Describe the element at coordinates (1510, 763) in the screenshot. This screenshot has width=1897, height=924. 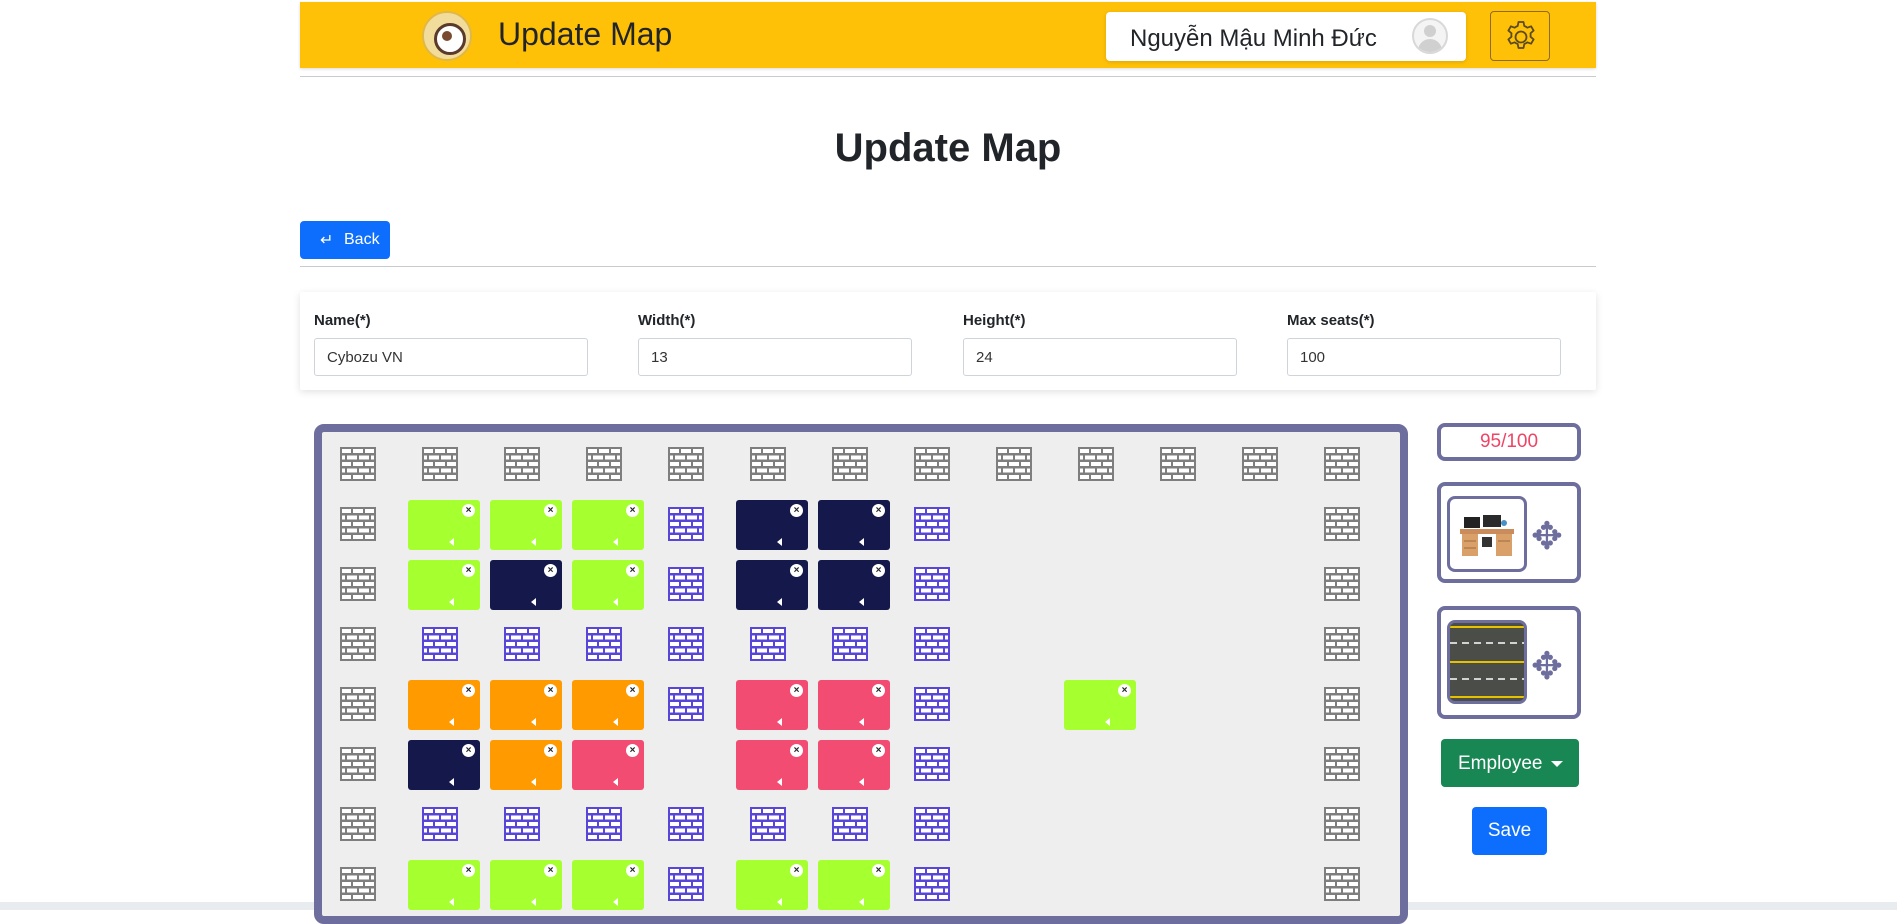
I see `employee-dropdown: Employee` at that location.